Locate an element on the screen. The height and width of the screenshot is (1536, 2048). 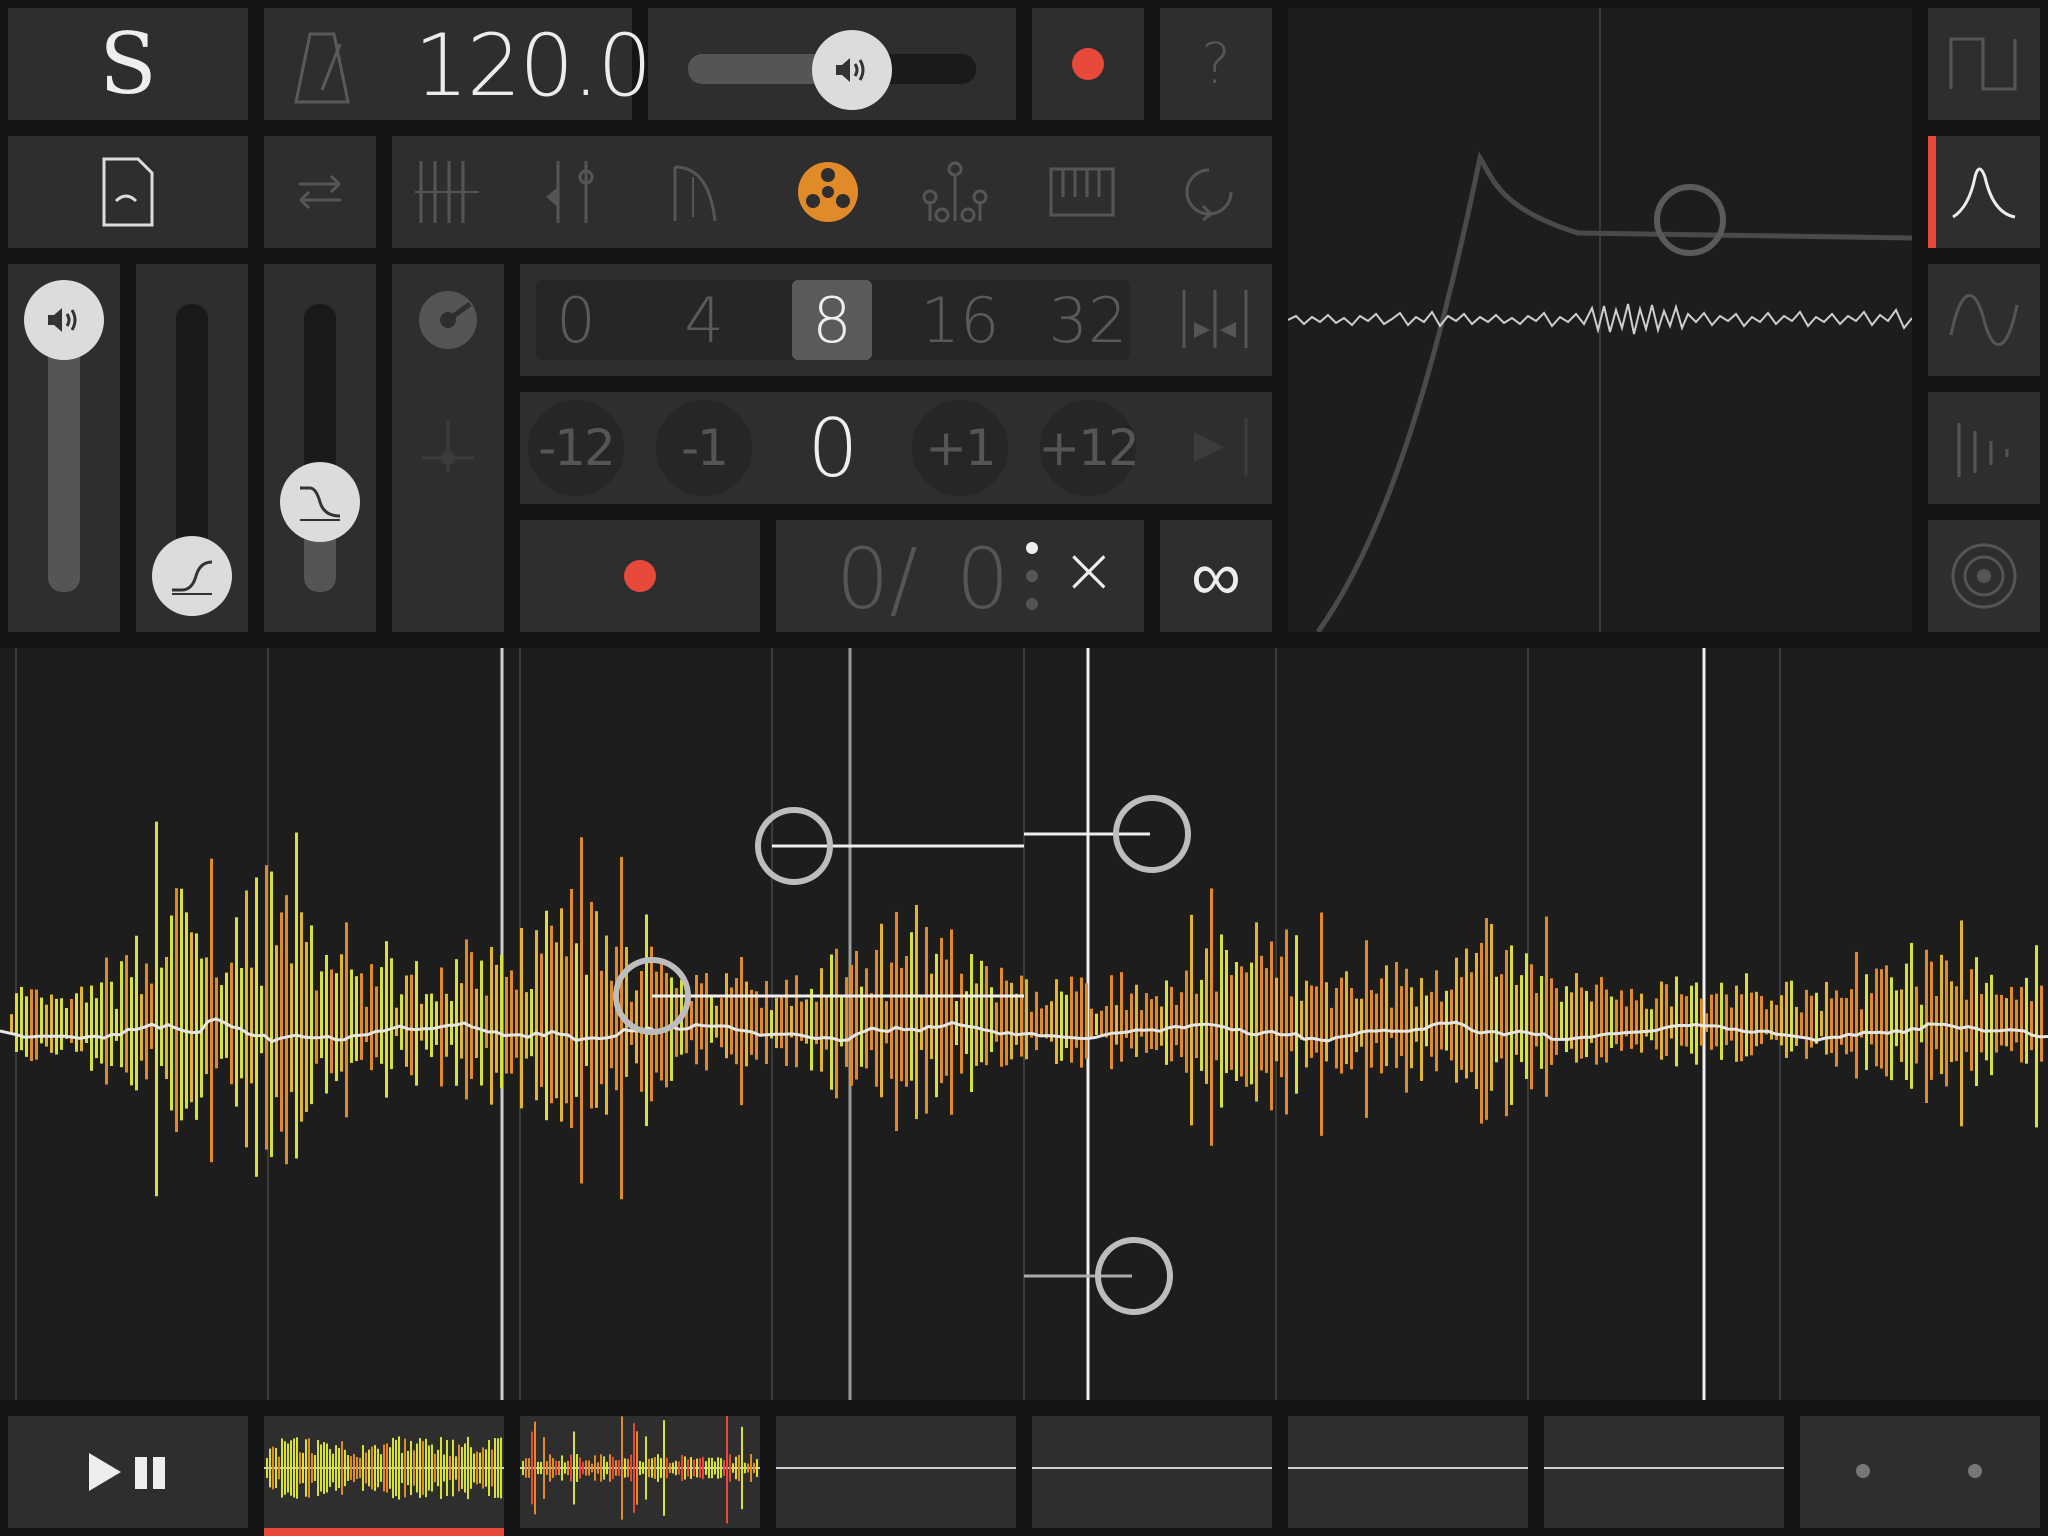
swap-icon is located at coordinates (320, 192).